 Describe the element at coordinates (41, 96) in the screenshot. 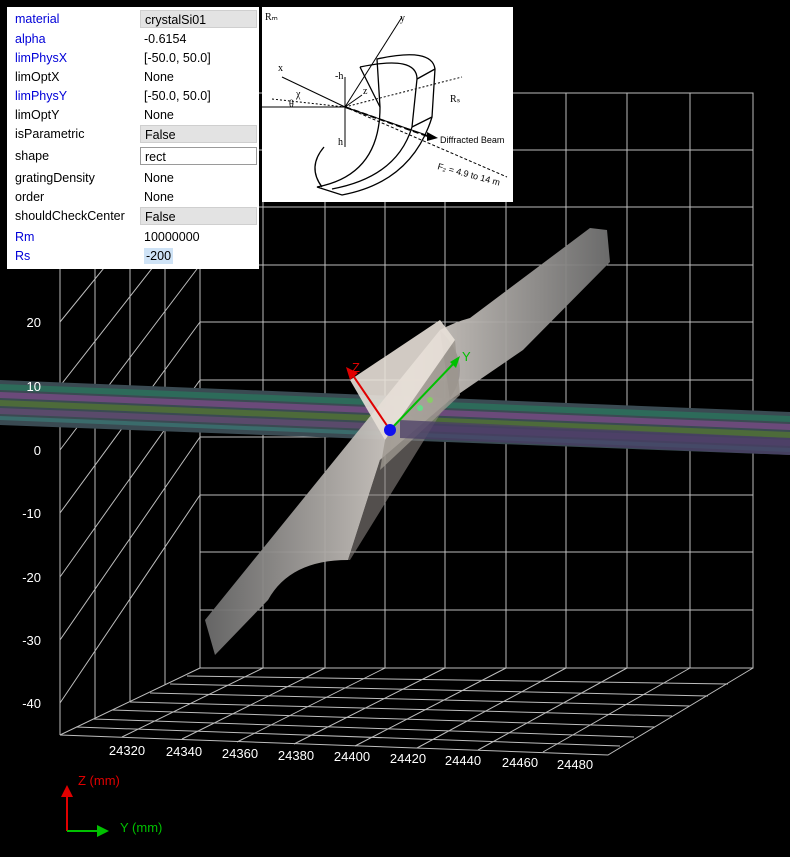

I see `property-name: limPhysY` at that location.